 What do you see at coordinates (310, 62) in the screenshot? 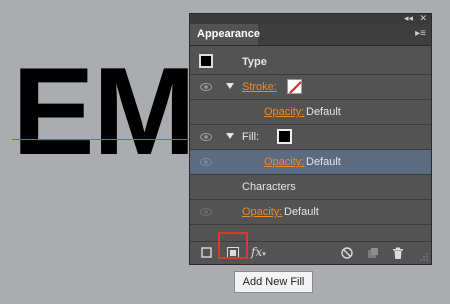
I see `row-type: Type` at bounding box center [310, 62].